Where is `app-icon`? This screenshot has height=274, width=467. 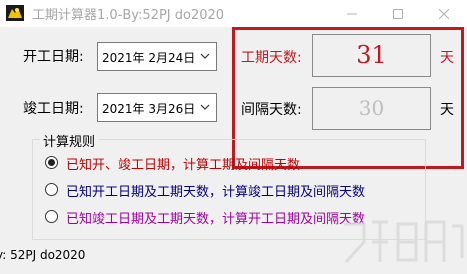
app-icon is located at coordinates (15, 13).